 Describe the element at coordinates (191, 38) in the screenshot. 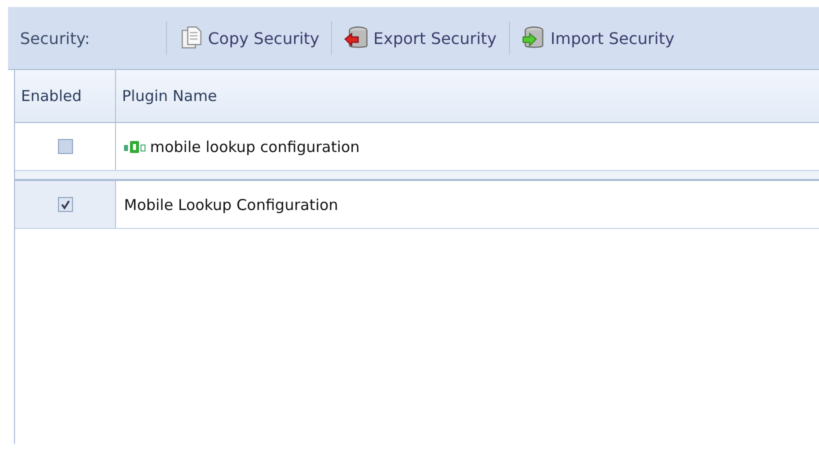

I see `copy-icon` at that location.